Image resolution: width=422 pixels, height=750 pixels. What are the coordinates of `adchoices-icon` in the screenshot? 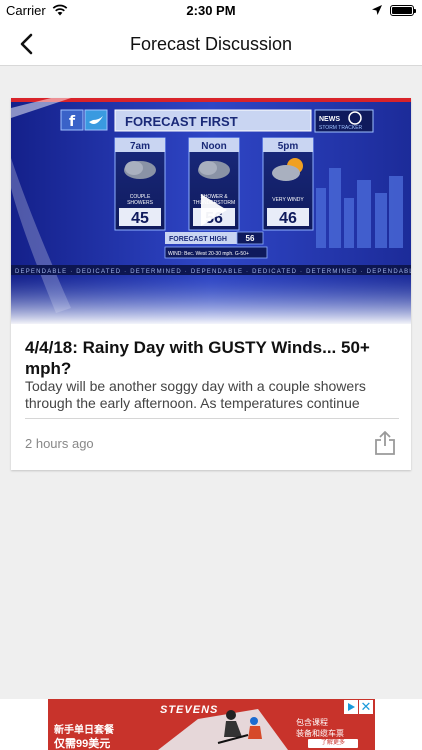 It's located at (351, 707).